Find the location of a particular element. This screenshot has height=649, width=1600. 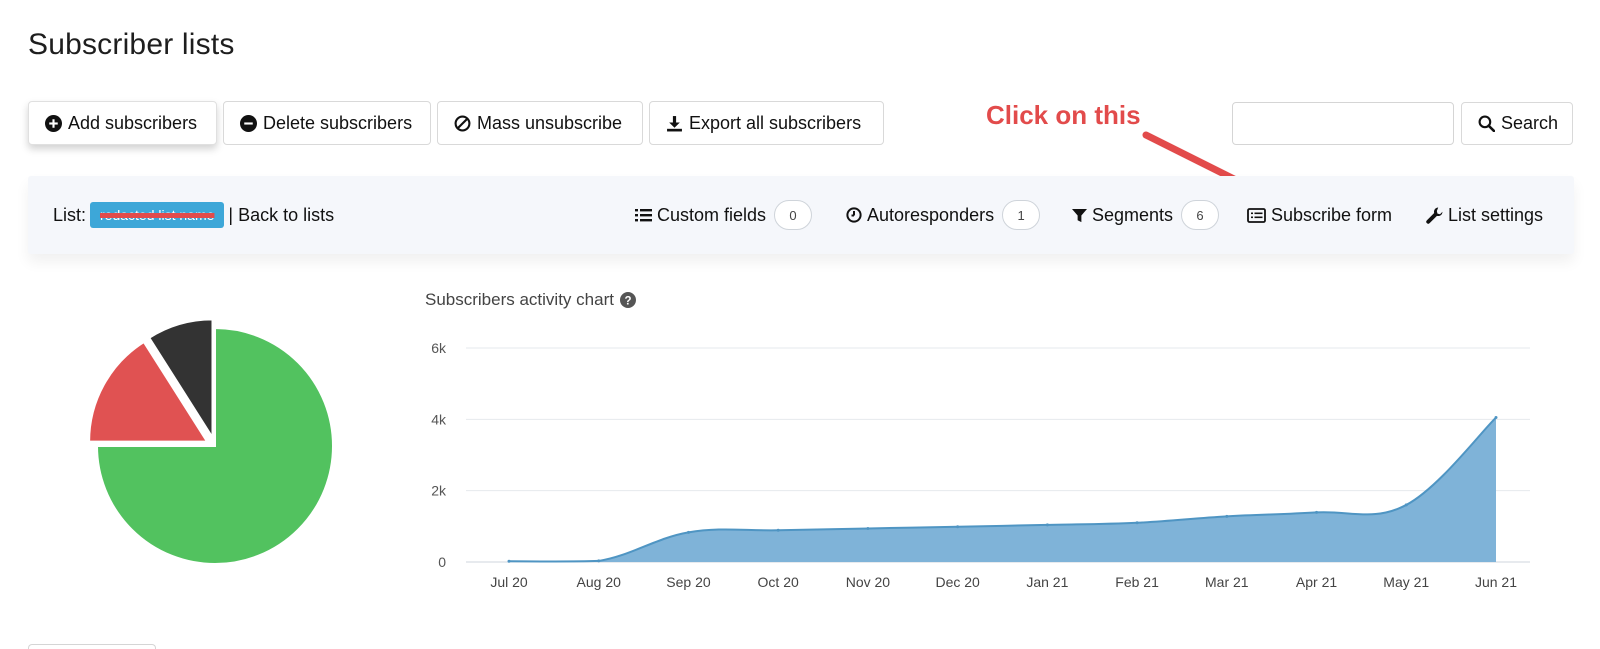

activity-chart-title-text: Subscribers activity chart is located at coordinates (519, 299).